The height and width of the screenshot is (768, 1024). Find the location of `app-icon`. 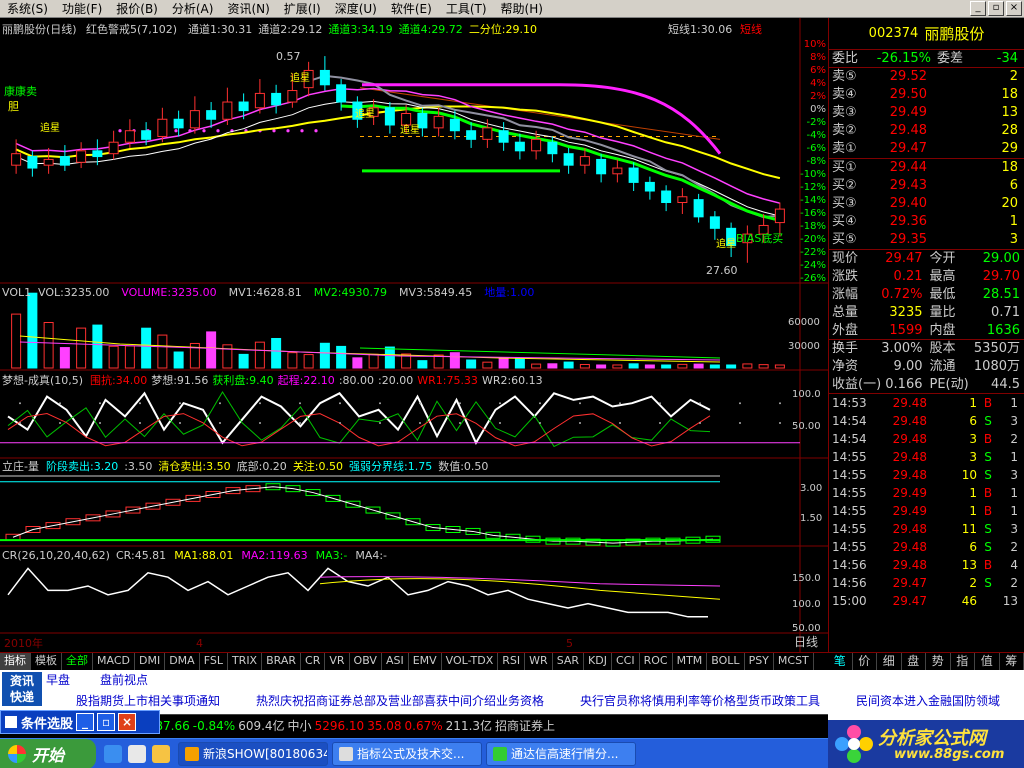

app-icon is located at coordinates (346, 753).